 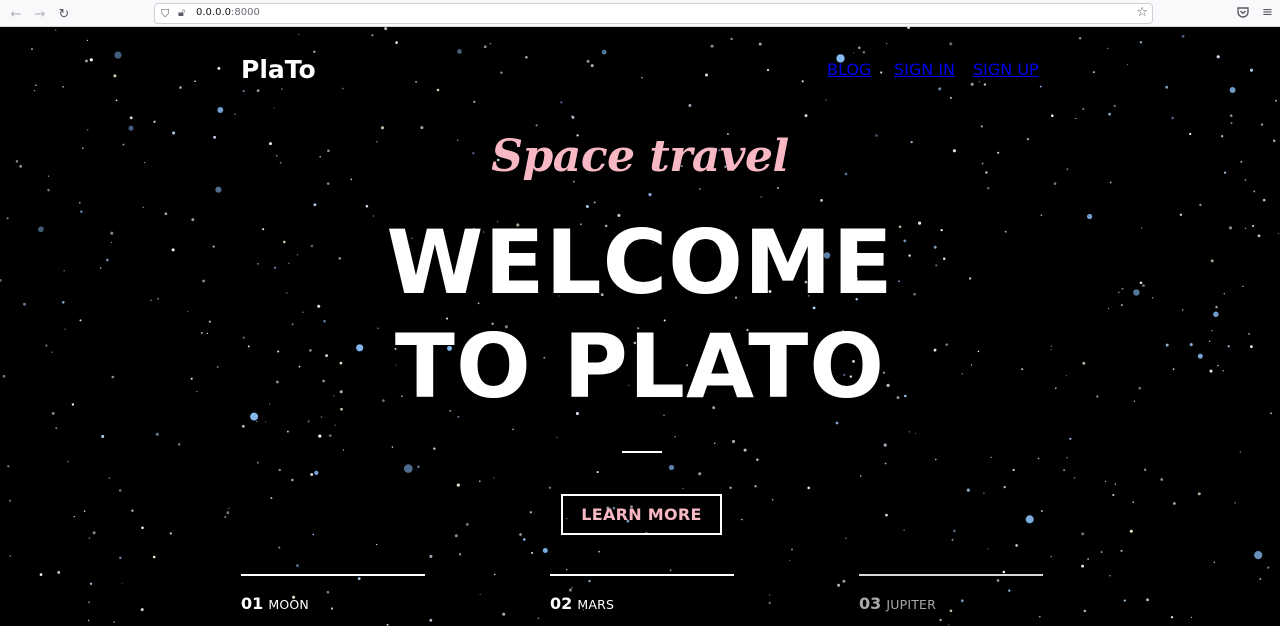 What do you see at coordinates (333, 593) in the screenshot?
I see `planet-tab-moon: 01 MOON` at bounding box center [333, 593].